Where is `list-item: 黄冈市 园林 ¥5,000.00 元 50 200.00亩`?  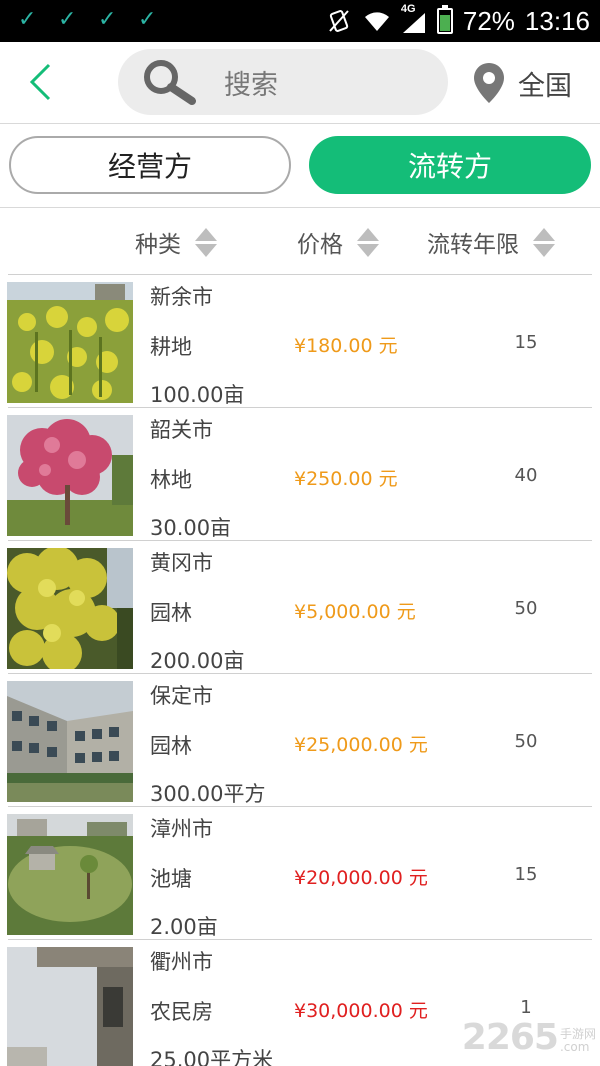 list-item: 黄冈市 园林 ¥5,000.00 元 50 200.00亩 is located at coordinates (299, 606).